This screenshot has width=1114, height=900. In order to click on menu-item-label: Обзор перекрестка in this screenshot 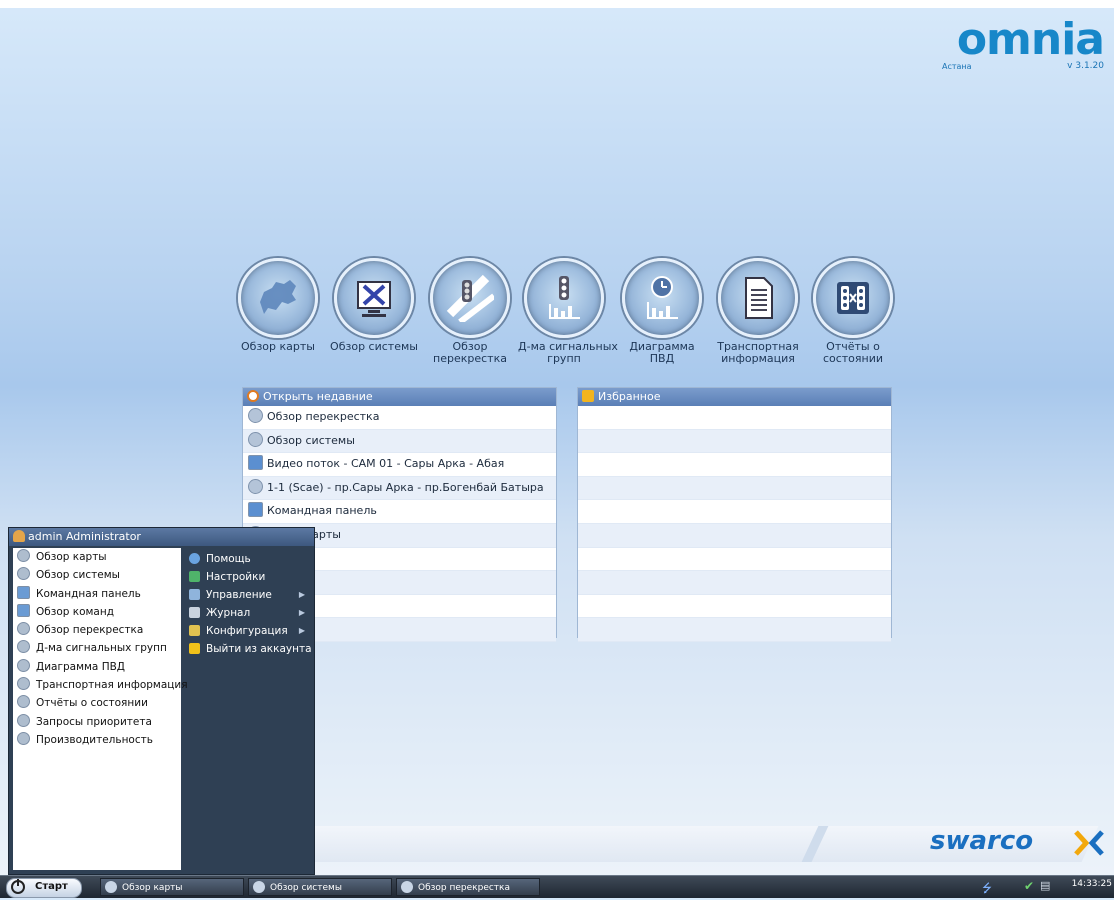, I will do `click(90, 630)`.